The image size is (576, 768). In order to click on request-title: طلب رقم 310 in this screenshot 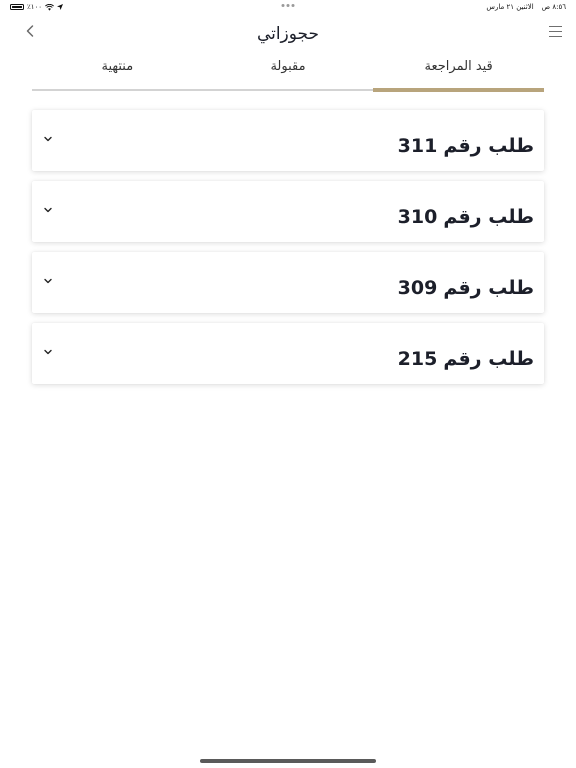, I will do `click(466, 217)`.